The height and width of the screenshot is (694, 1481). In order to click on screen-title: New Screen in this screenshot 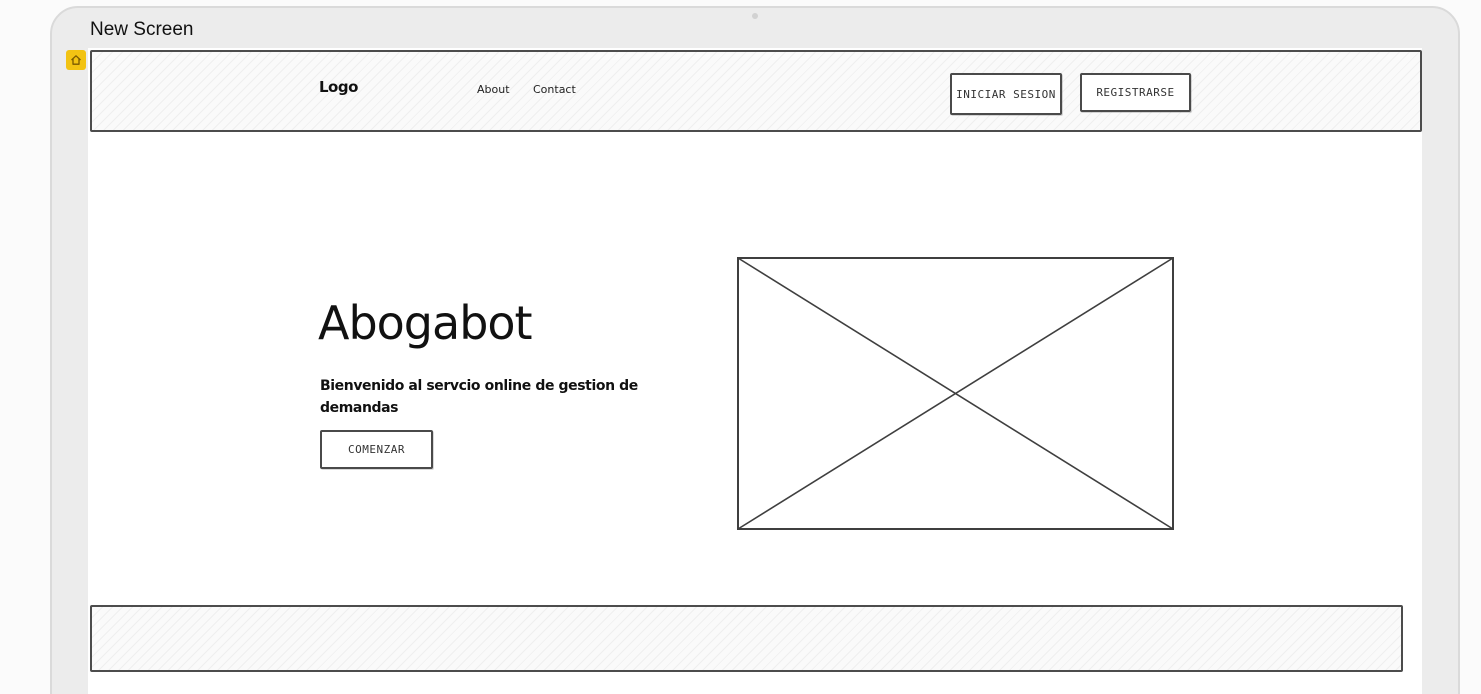, I will do `click(142, 29)`.